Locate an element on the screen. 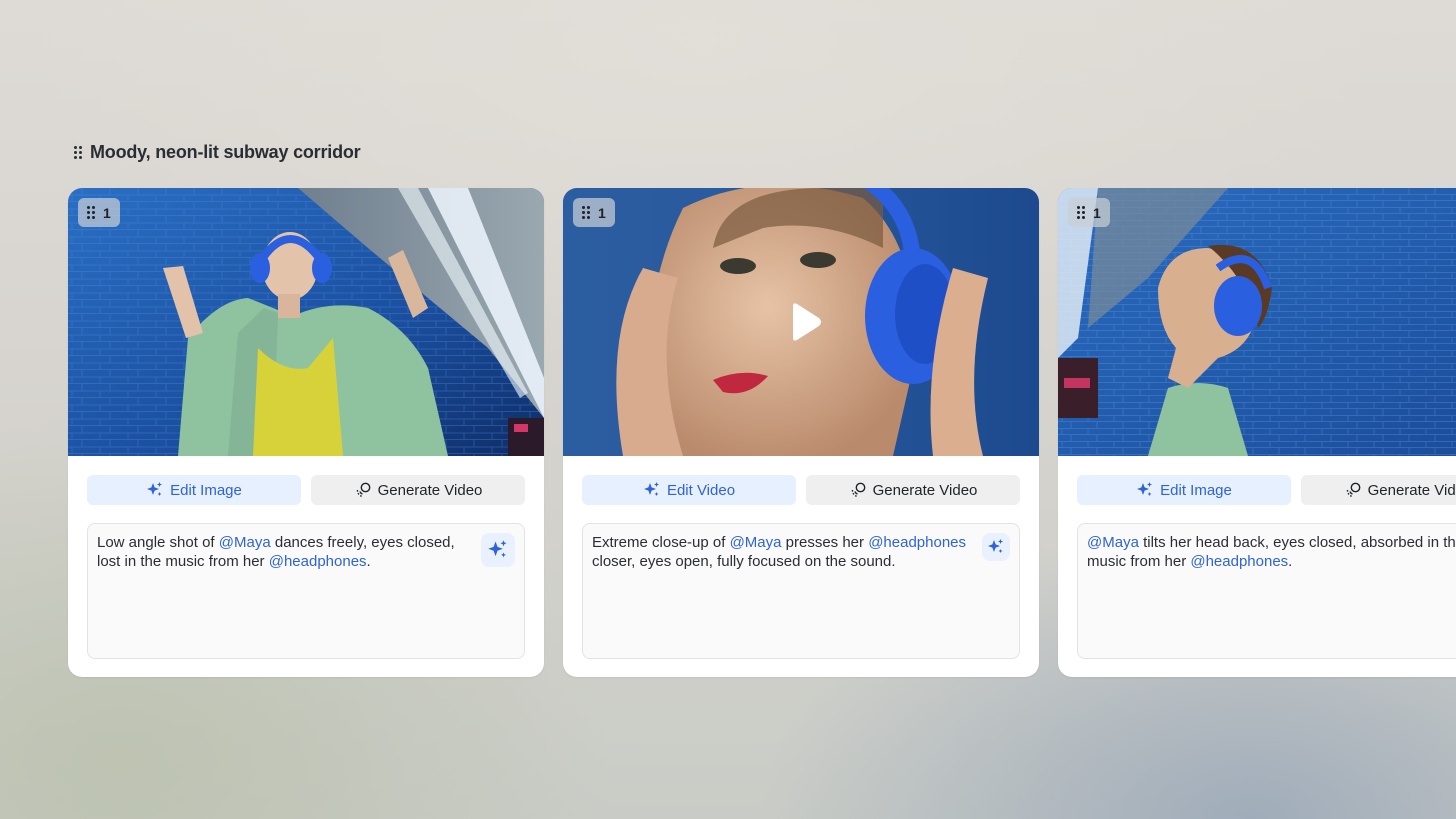 The width and height of the screenshot is (1456, 819). image-subway-dancer is located at coordinates (306, 322).